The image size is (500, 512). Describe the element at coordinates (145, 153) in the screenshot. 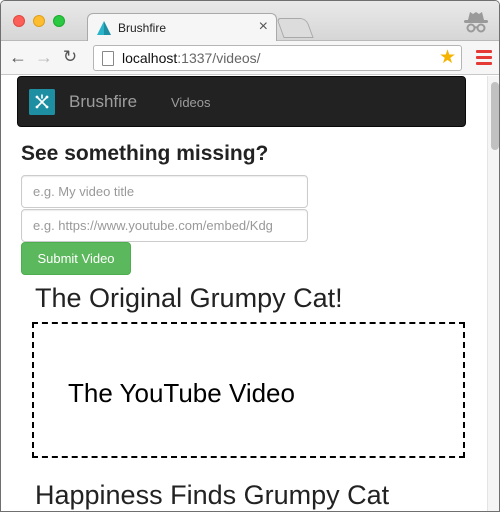

I see `form-heading: See something missing?` at that location.